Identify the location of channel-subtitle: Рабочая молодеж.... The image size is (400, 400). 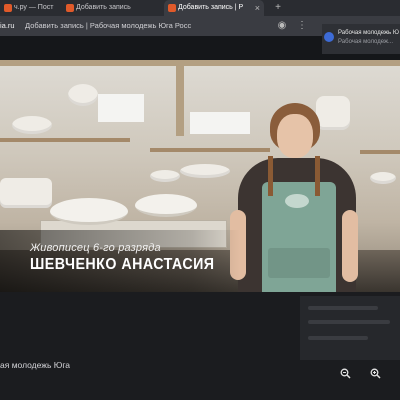
(366, 42).